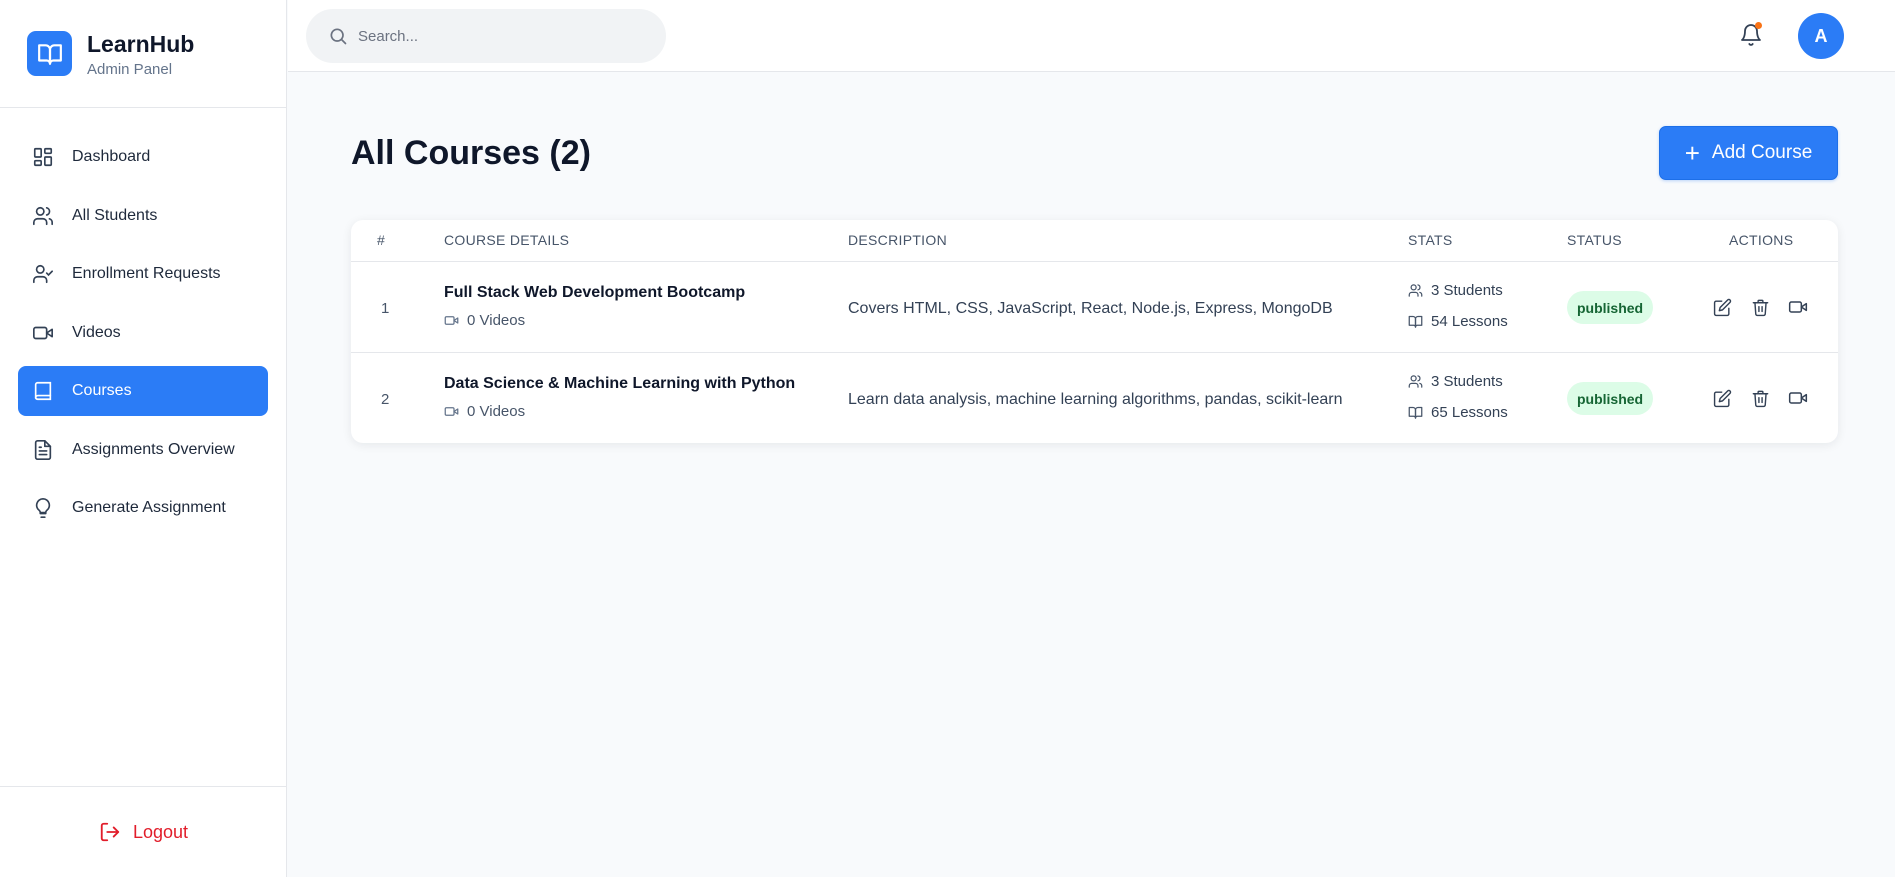  Describe the element at coordinates (141, 43) in the screenshot. I see `brand-title: LearnHub` at that location.